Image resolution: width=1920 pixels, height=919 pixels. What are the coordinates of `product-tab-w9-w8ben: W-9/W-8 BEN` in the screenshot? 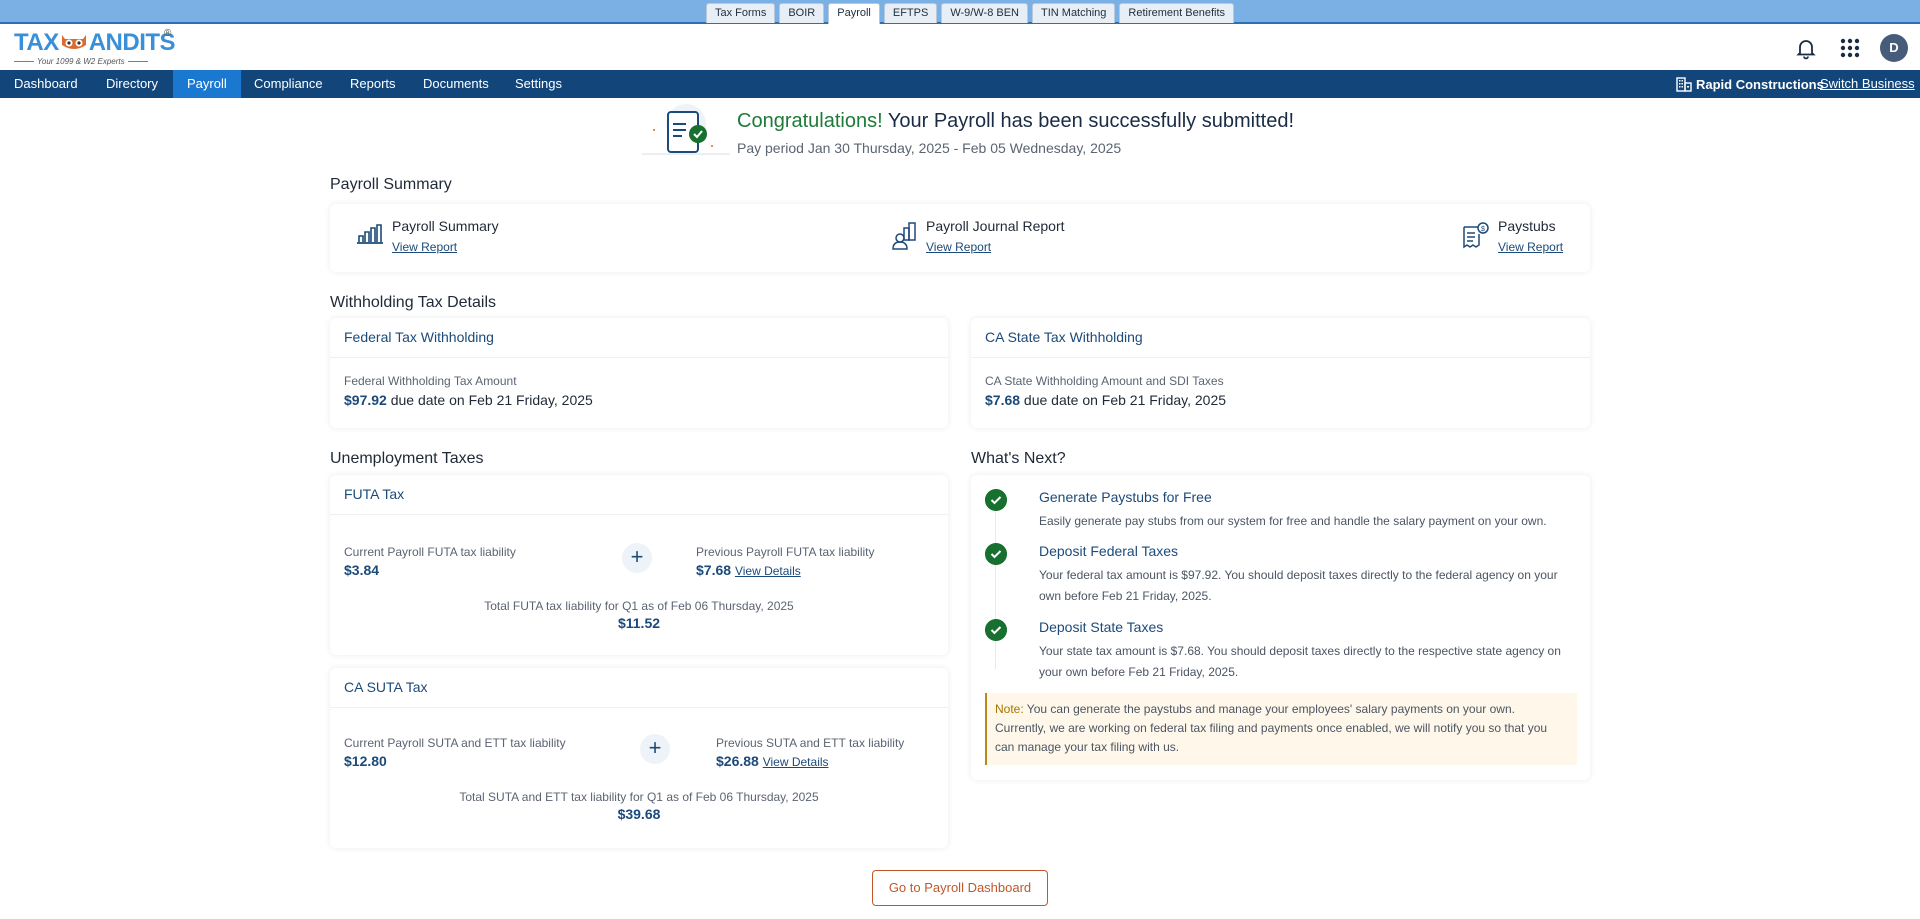 It's located at (984, 13).